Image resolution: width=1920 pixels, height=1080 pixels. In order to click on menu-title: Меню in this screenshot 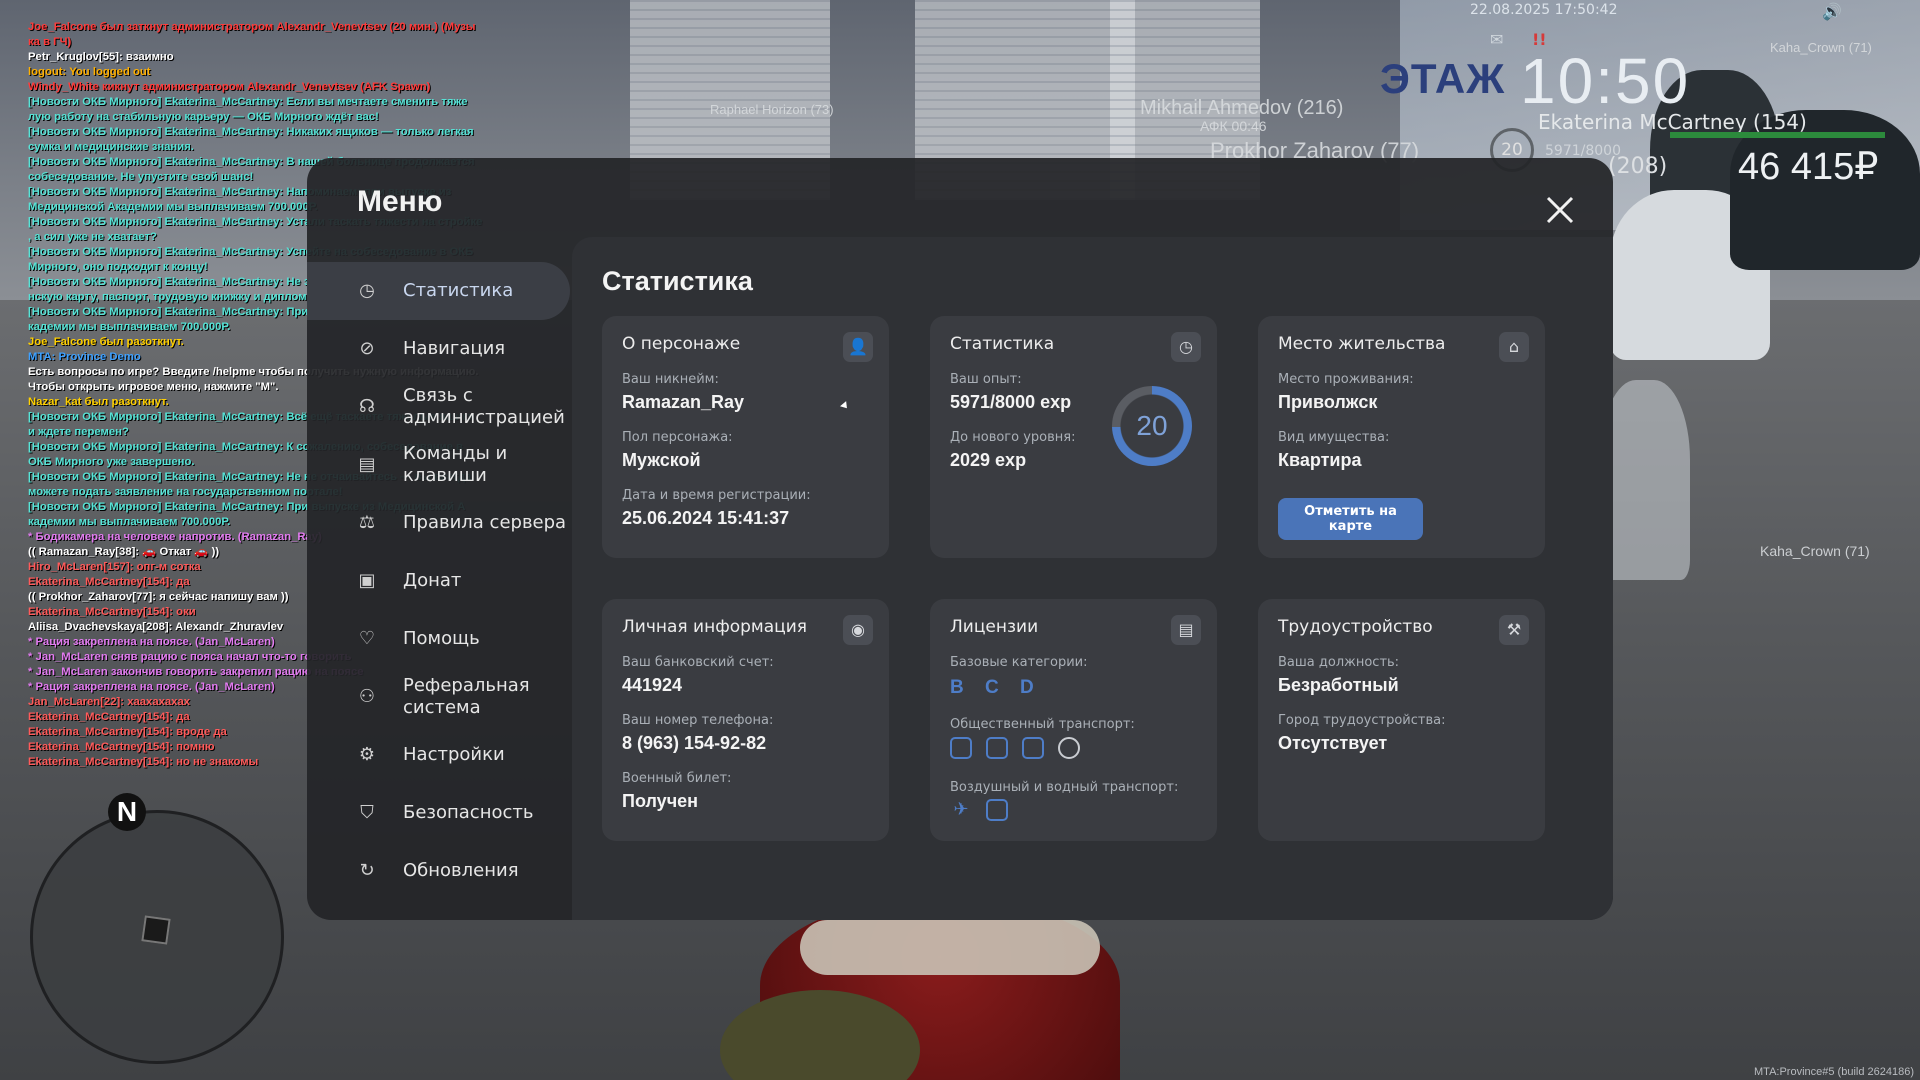, I will do `click(400, 201)`.